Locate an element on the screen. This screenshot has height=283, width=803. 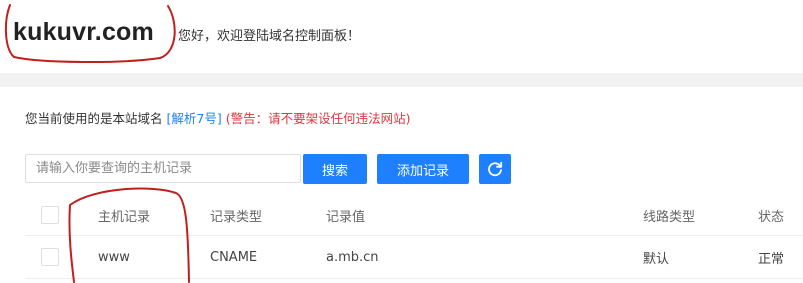
select-all-cell is located at coordinates (50, 215).